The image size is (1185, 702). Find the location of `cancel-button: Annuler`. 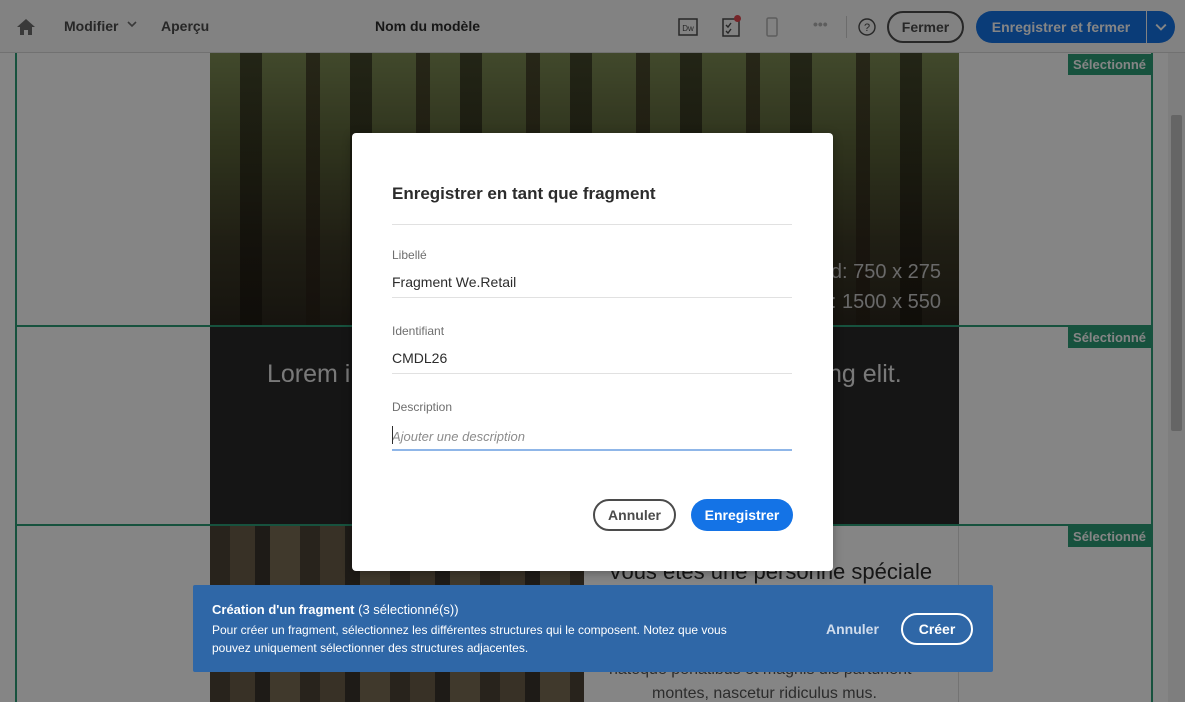

cancel-button: Annuler is located at coordinates (634, 515).